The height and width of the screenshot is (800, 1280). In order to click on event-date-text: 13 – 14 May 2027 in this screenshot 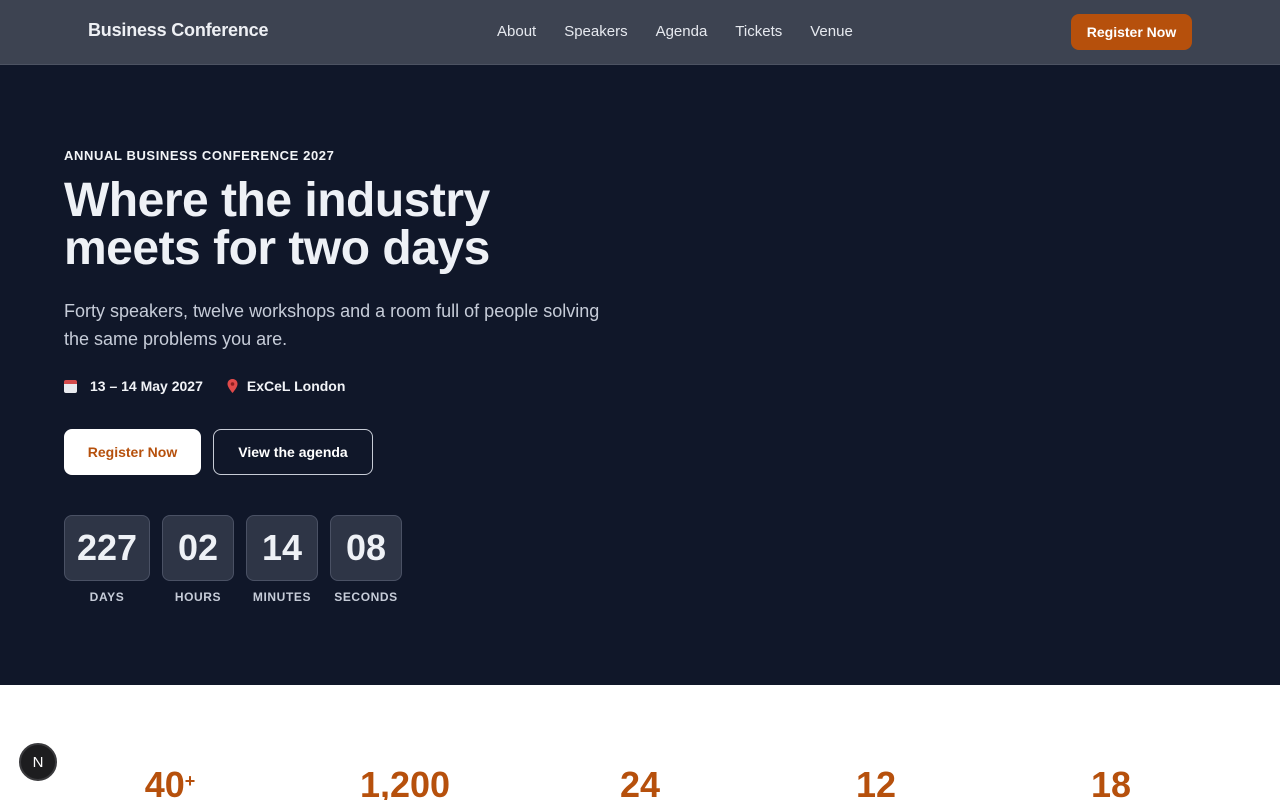, I will do `click(146, 386)`.